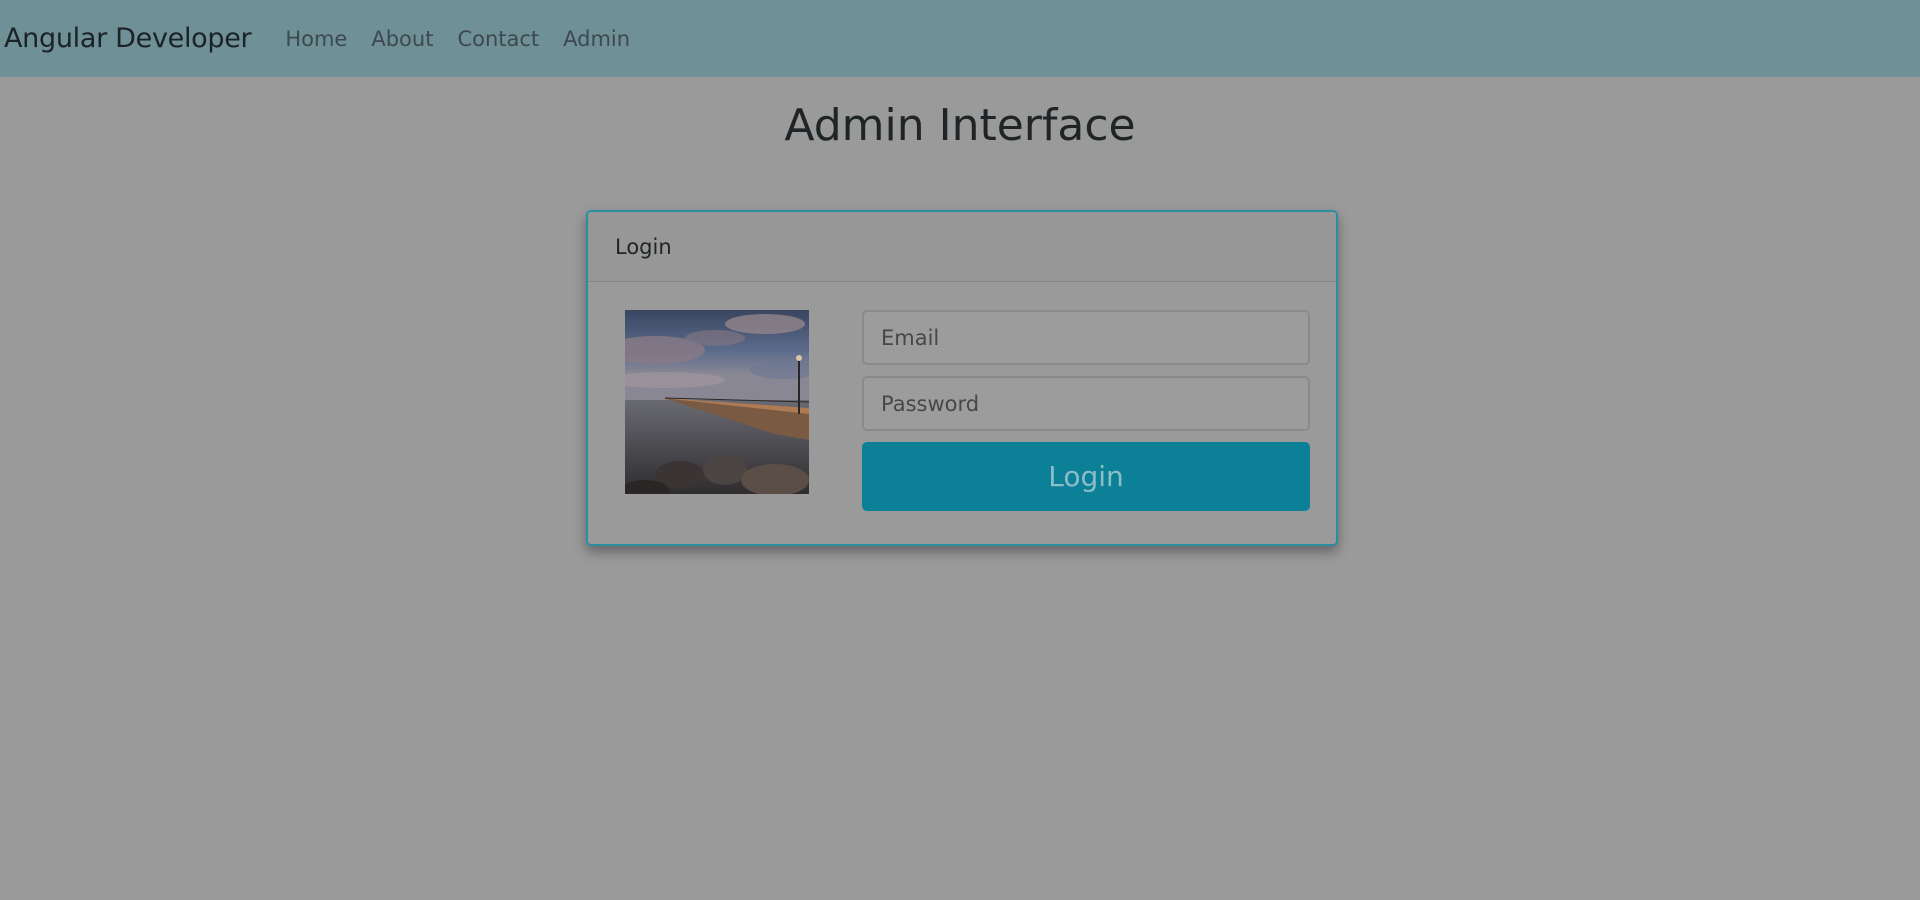 The width and height of the screenshot is (1920, 900). What do you see at coordinates (596, 39) in the screenshot?
I see `nav-link-admin: Admin` at bounding box center [596, 39].